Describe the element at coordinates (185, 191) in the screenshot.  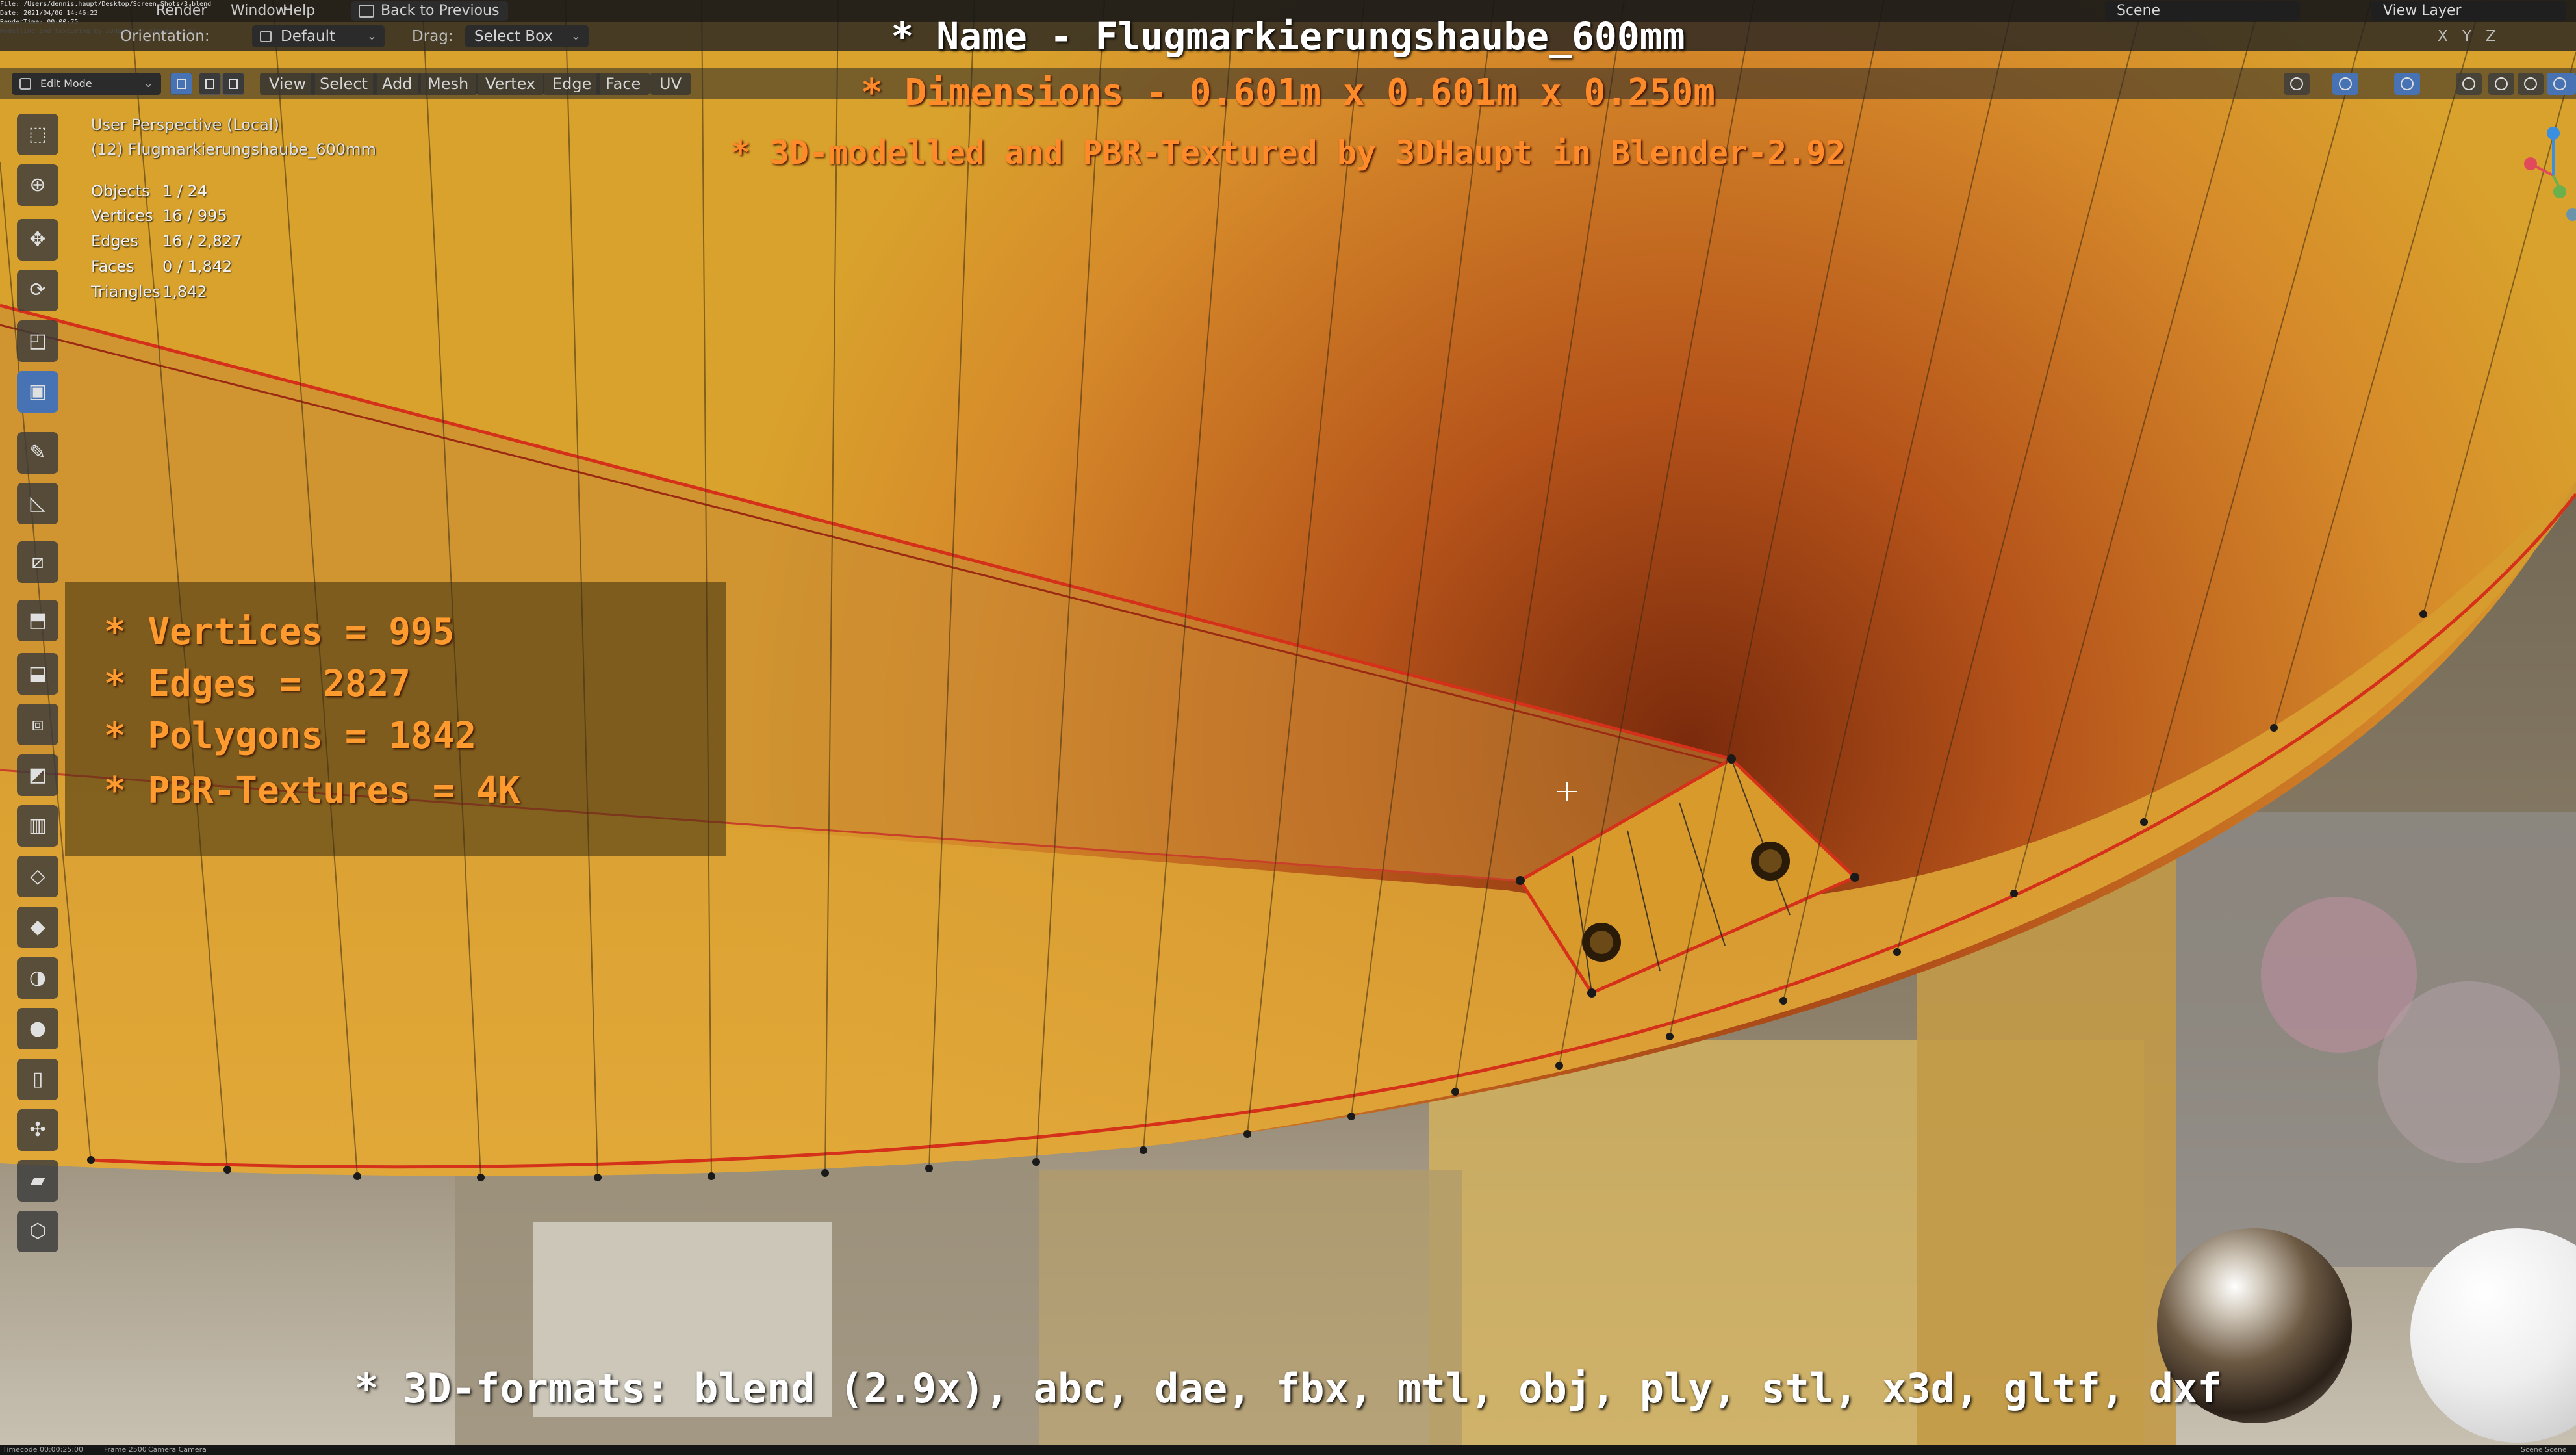
I see `stat-value: 1 / 24` at that location.